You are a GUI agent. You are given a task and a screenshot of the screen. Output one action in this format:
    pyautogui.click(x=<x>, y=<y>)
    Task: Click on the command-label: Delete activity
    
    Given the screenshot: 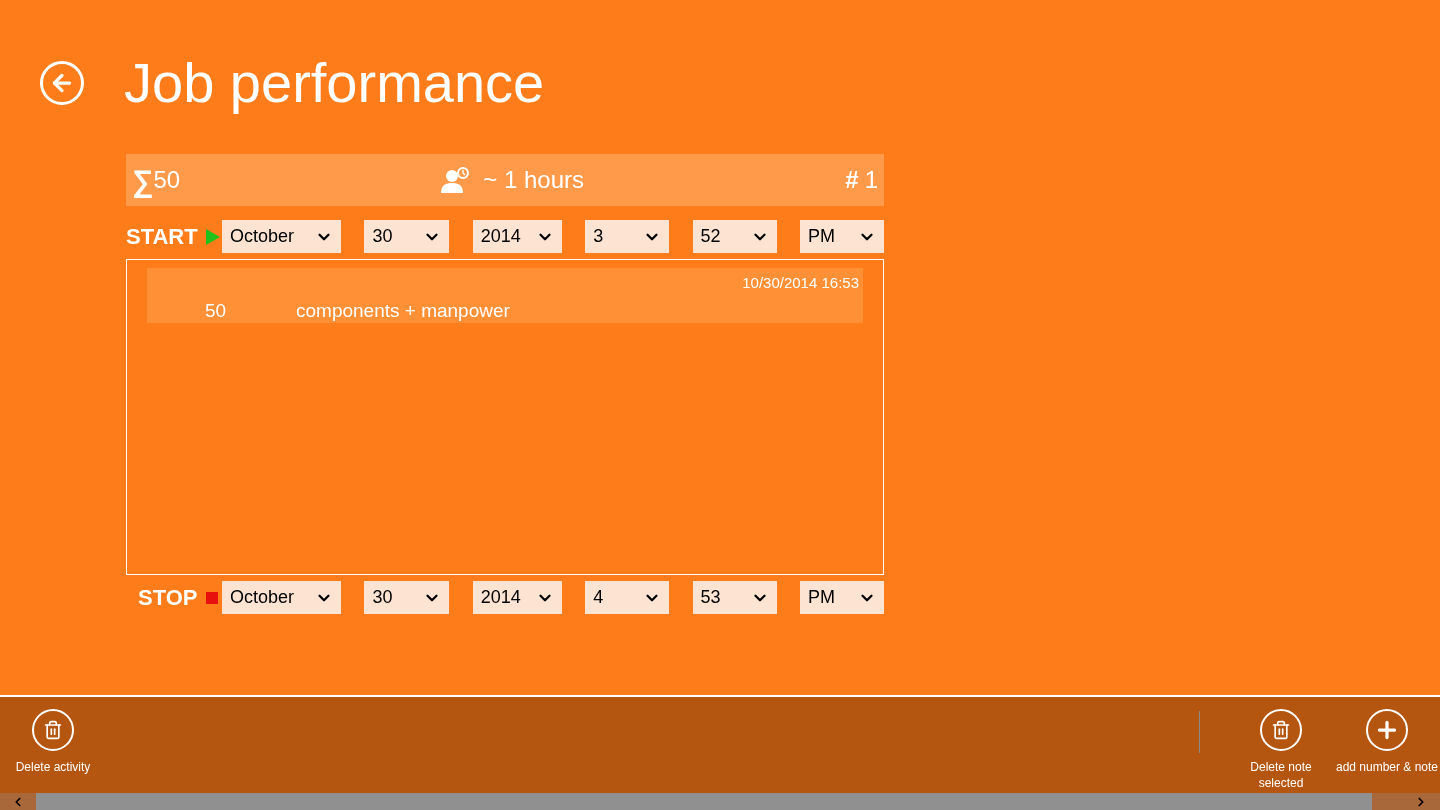 What is the action you would take?
    pyautogui.click(x=53, y=767)
    